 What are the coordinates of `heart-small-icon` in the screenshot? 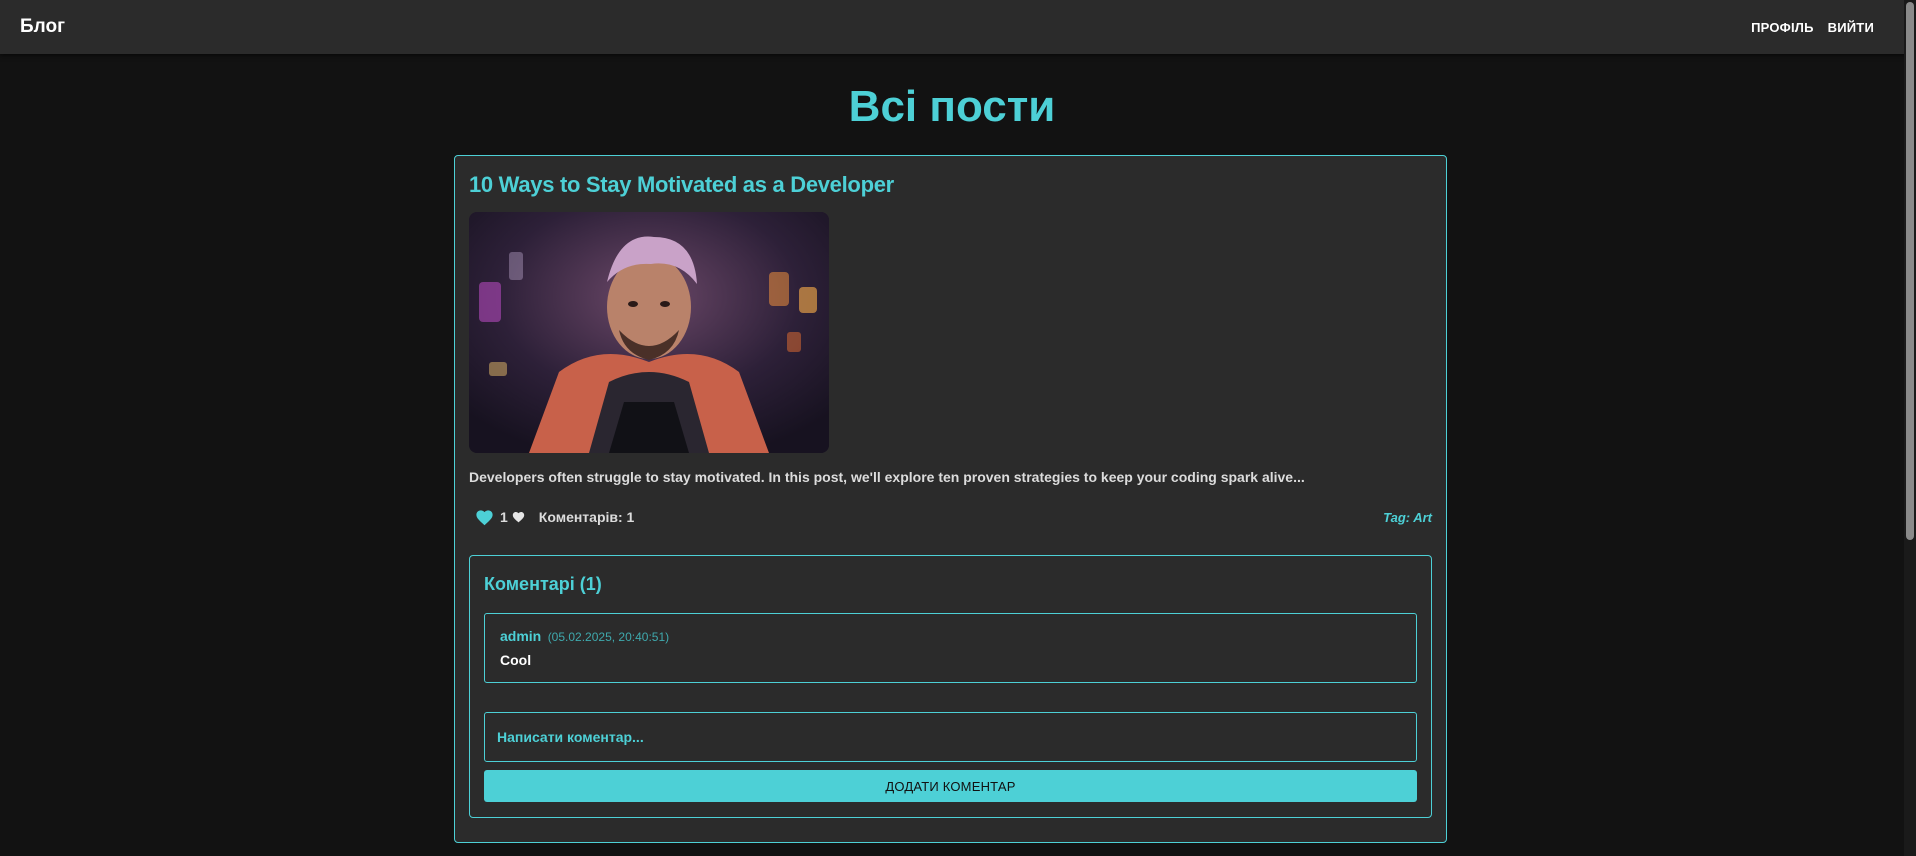 It's located at (518, 517).